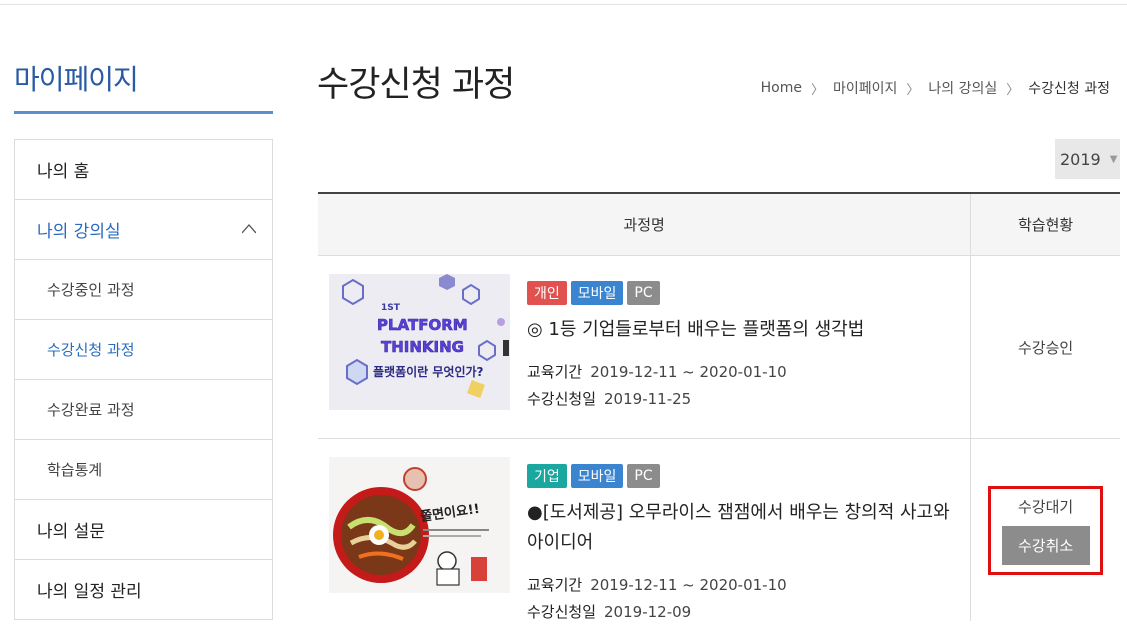 The width and height of the screenshot is (1127, 640). I want to click on sidebar-item-label: 나의 강의실, so click(79, 232).